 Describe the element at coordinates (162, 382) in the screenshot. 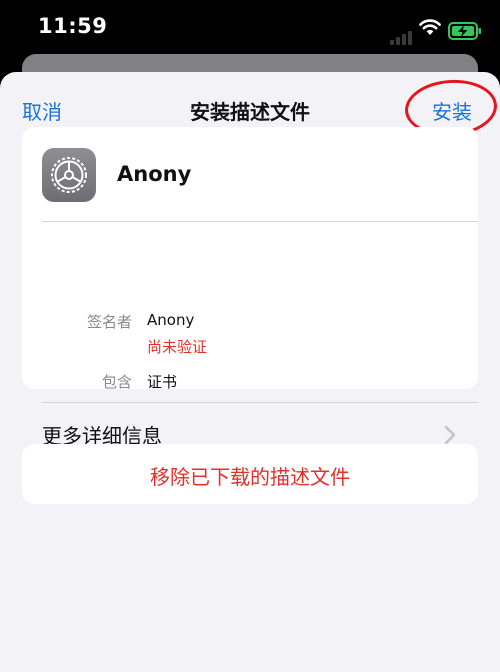

I see `contains-value: 证书` at that location.